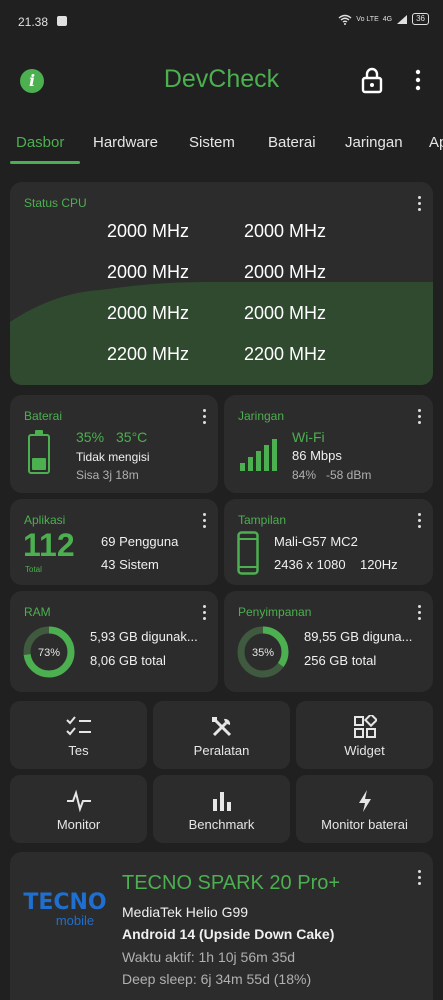 The height and width of the screenshot is (1000, 443). What do you see at coordinates (364, 801) in the screenshot?
I see `bolt-icon` at bounding box center [364, 801].